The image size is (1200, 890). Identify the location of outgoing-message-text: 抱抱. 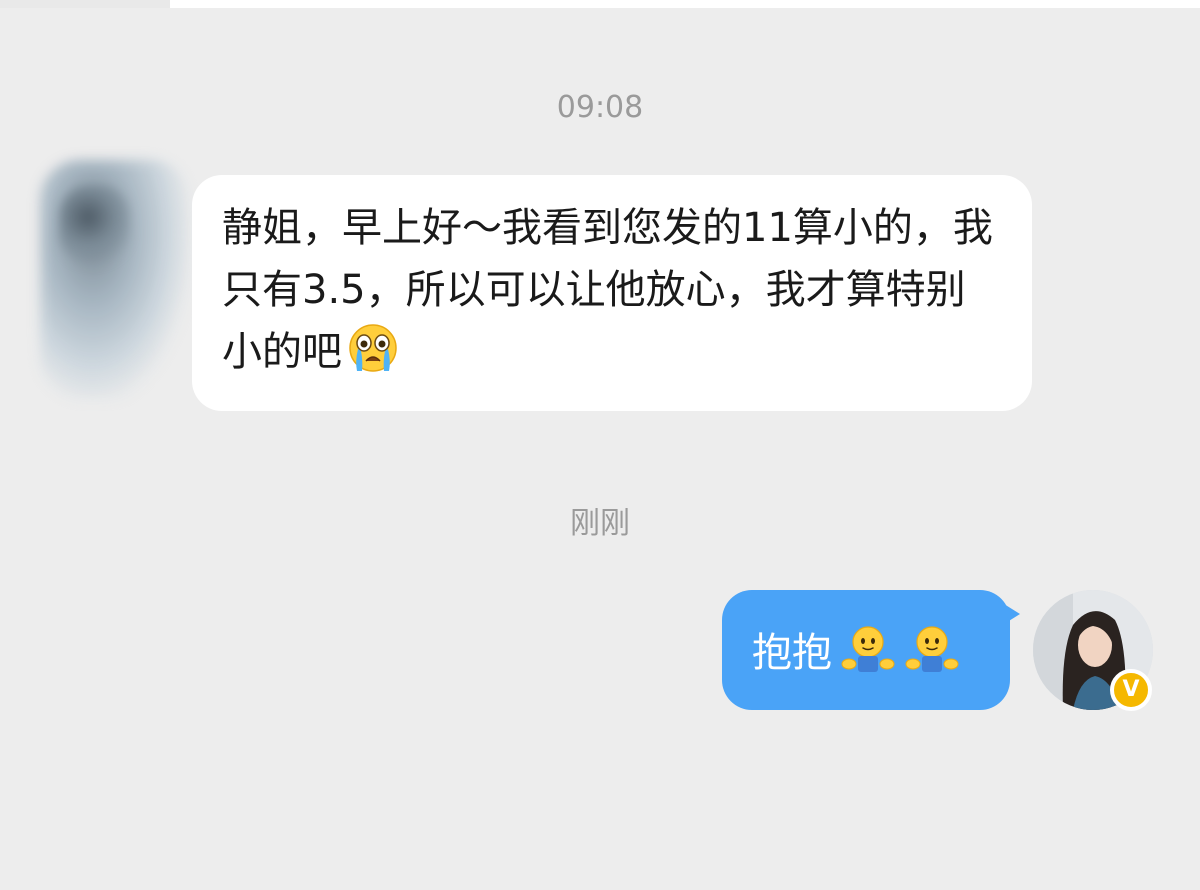
(792, 653).